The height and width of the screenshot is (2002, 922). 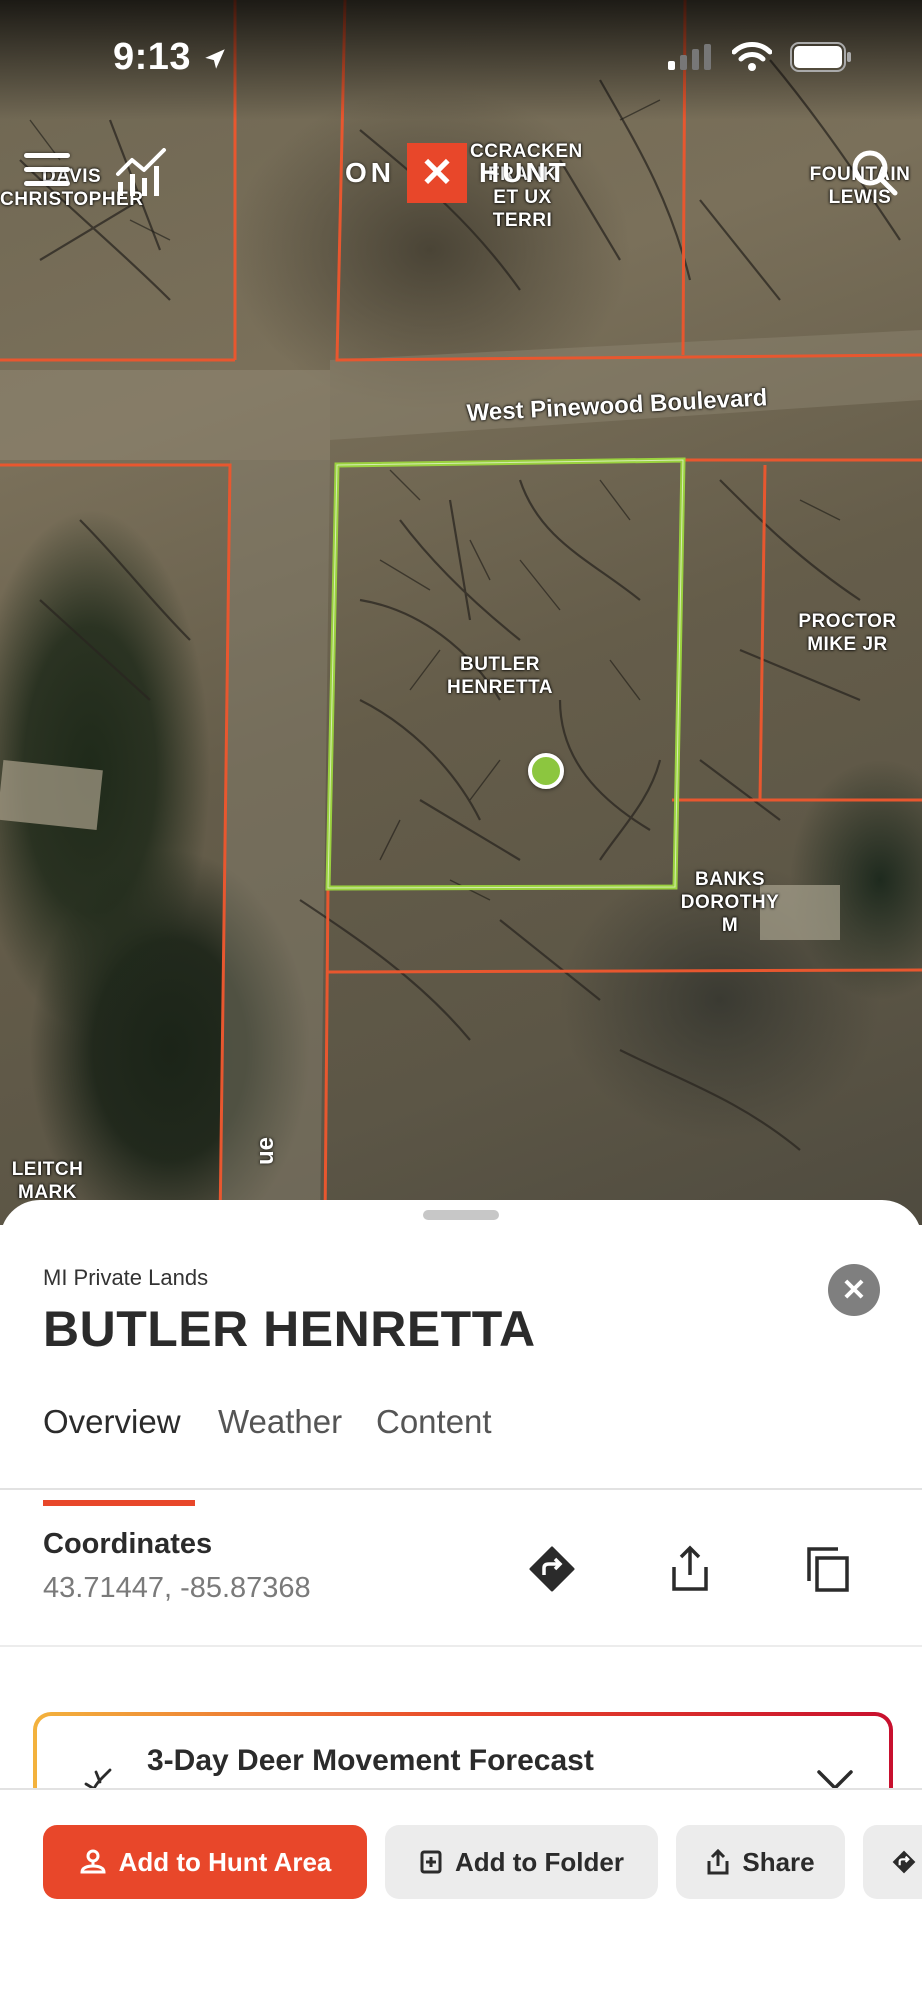 What do you see at coordinates (546, 771) in the screenshot?
I see `location-pin` at bounding box center [546, 771].